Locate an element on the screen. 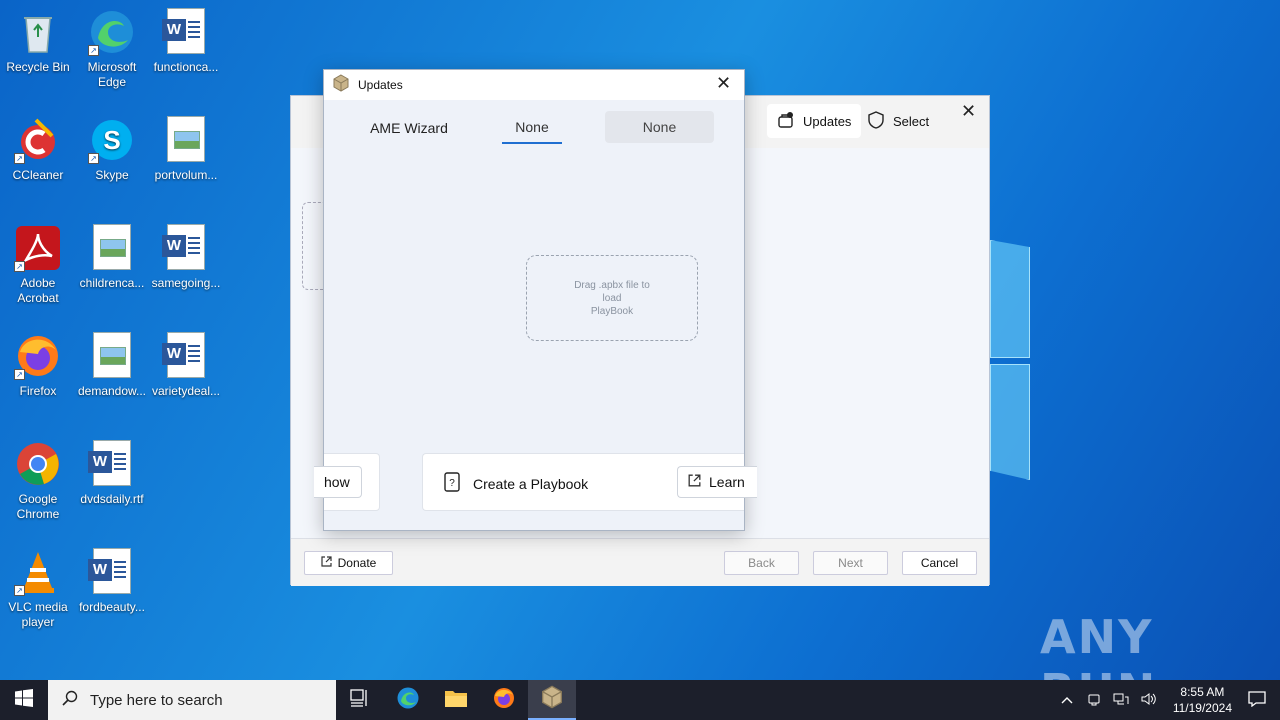 This screenshot has width=1280, height=720. windows-start-icon is located at coordinates (24, 700).